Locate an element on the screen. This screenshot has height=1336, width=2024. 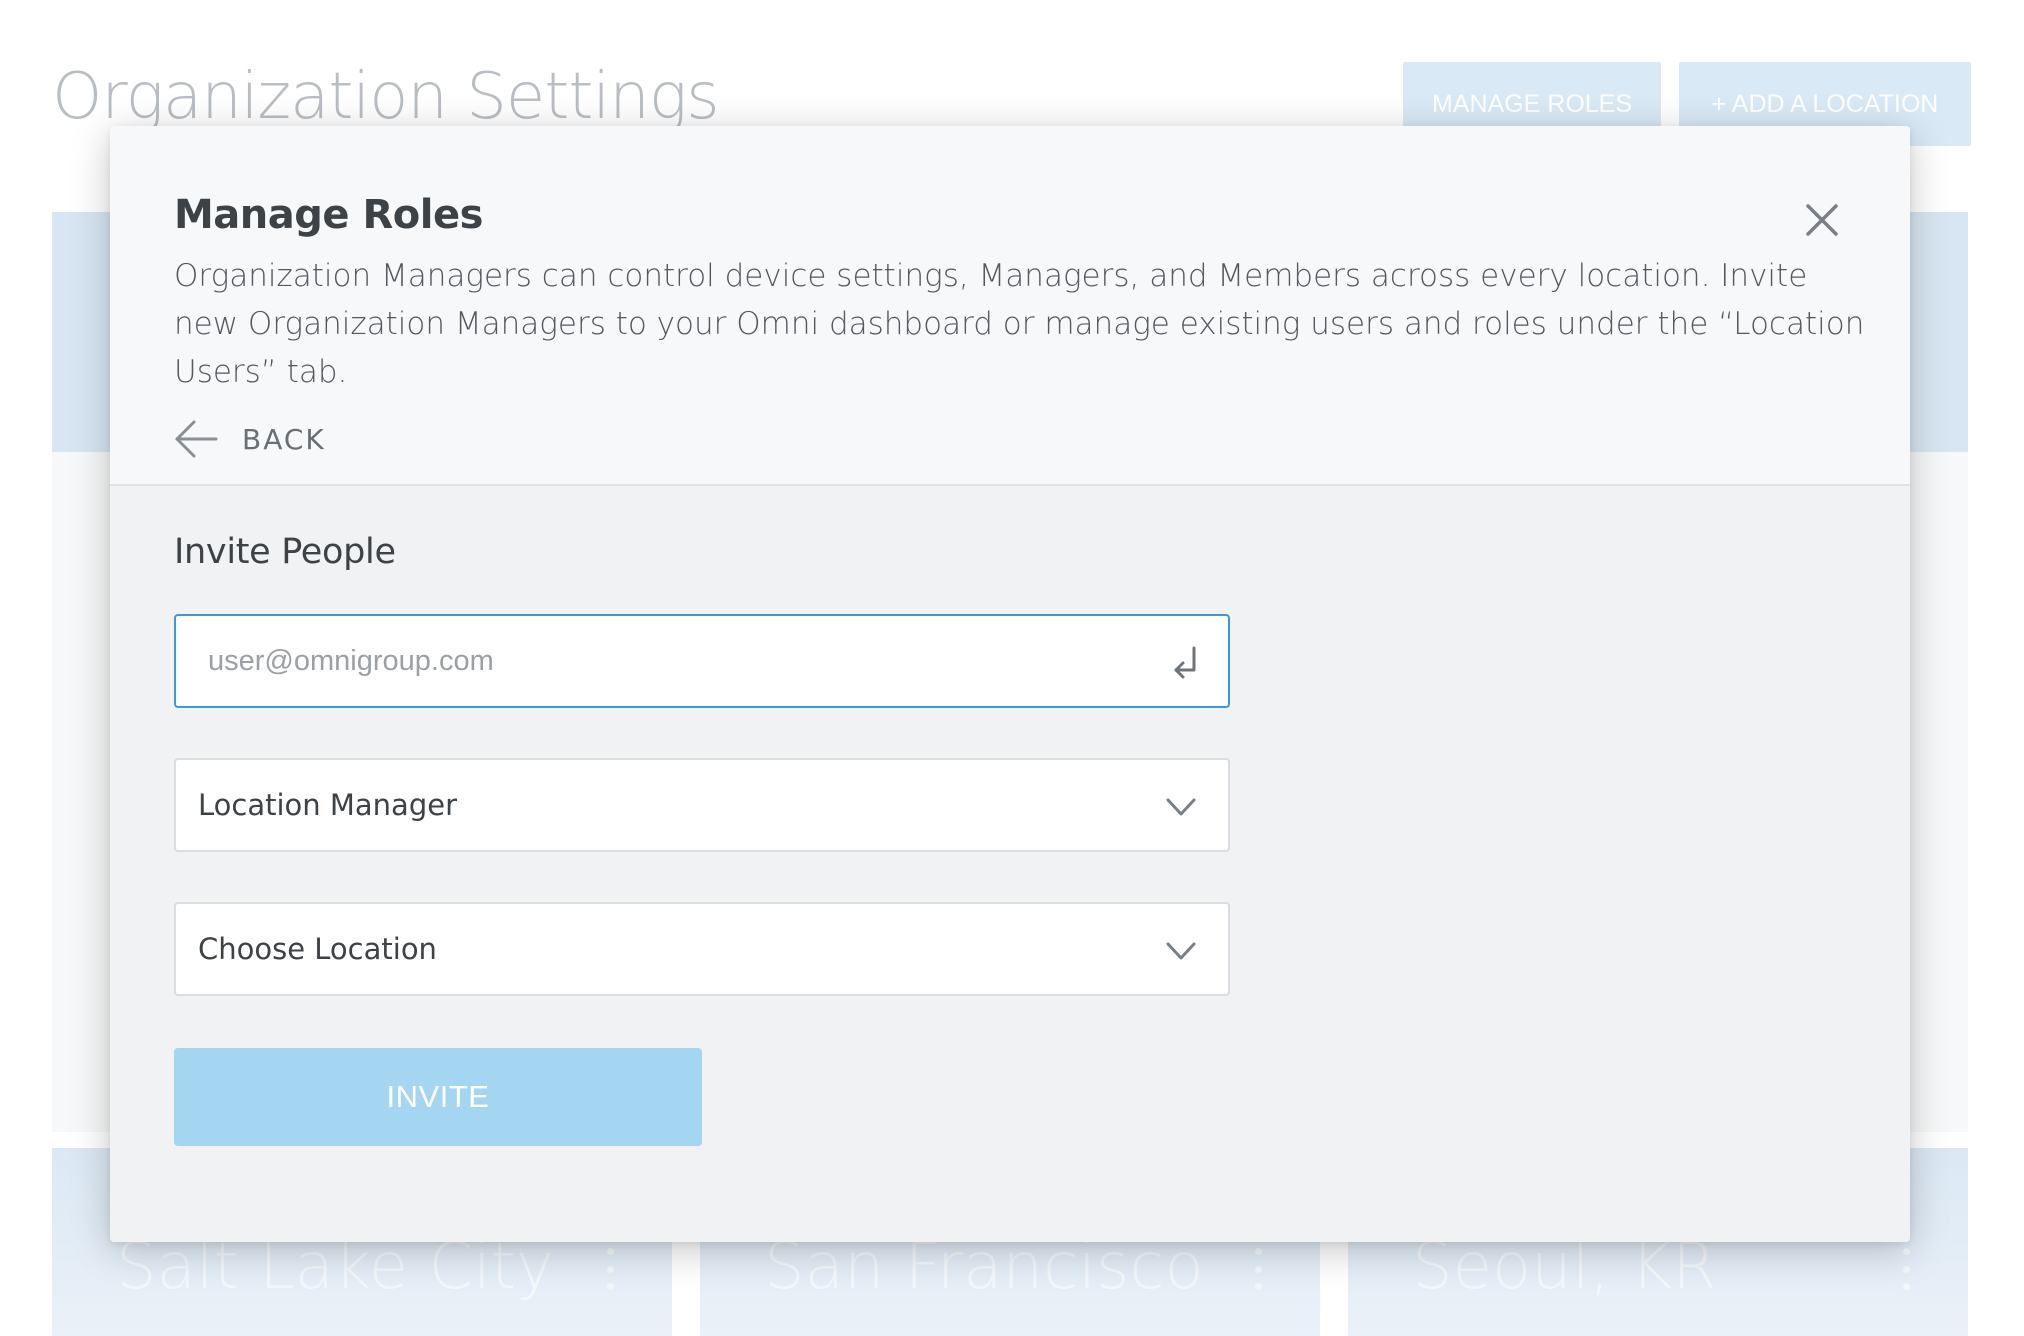
back-button: BACK is located at coordinates (250, 439).